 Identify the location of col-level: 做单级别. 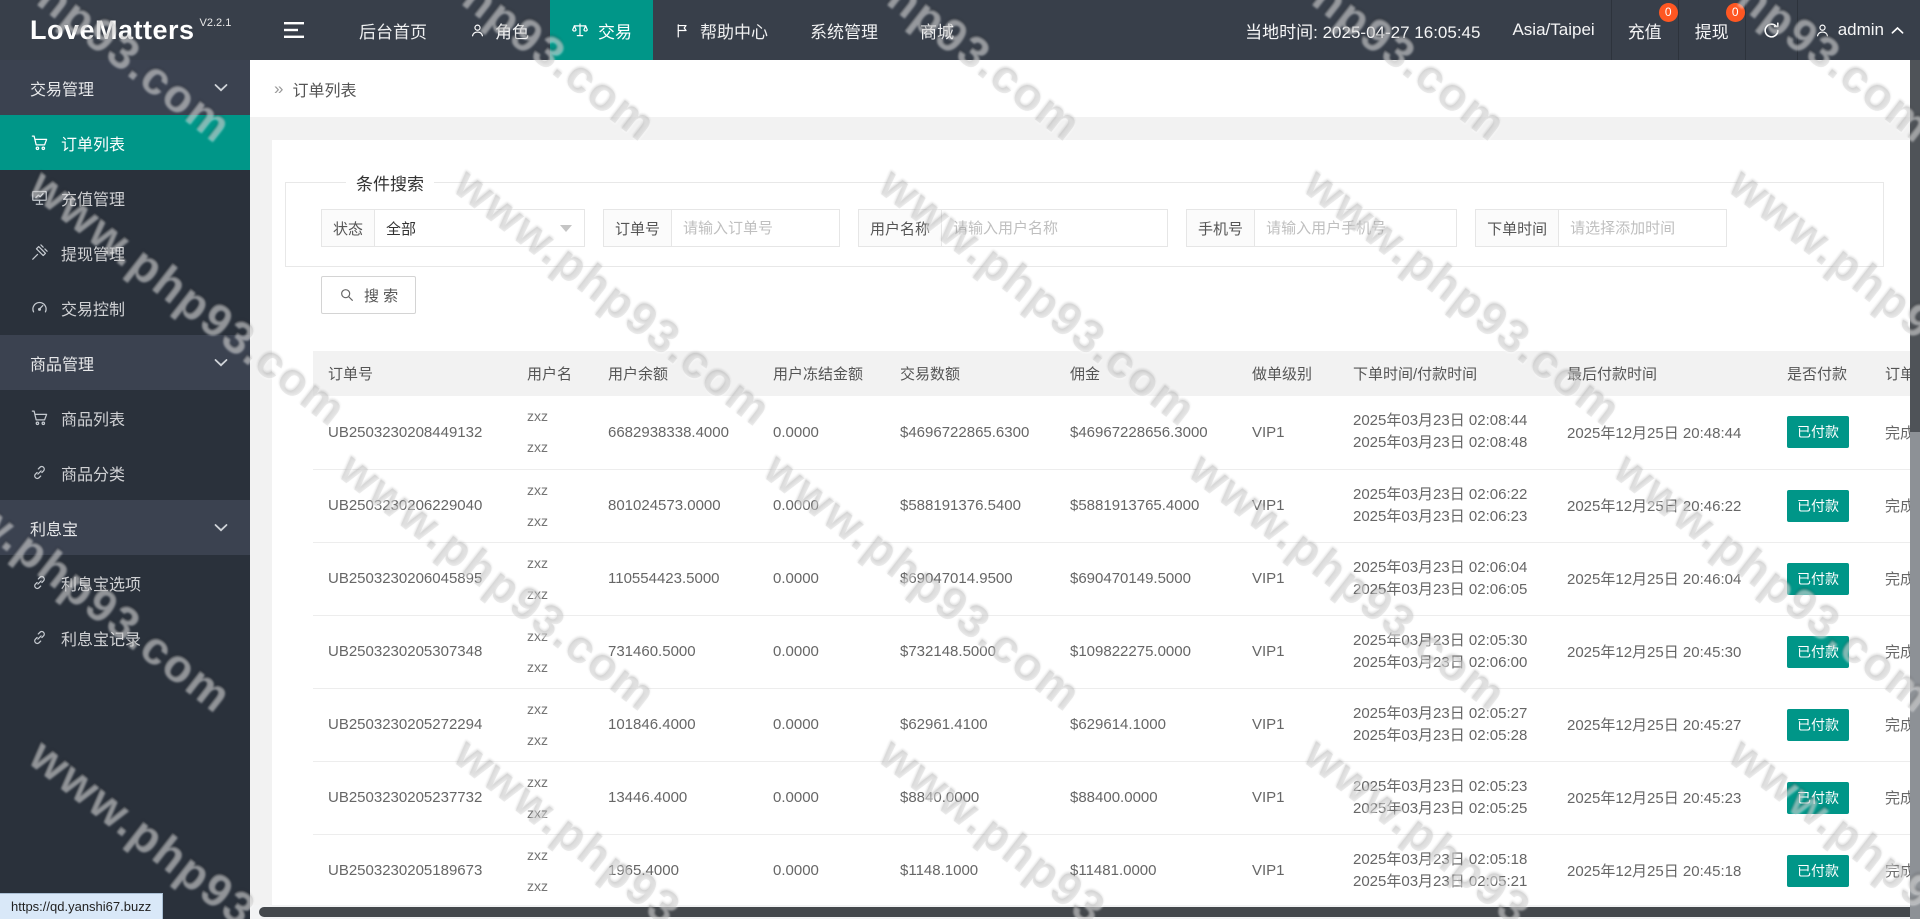
(1287, 373).